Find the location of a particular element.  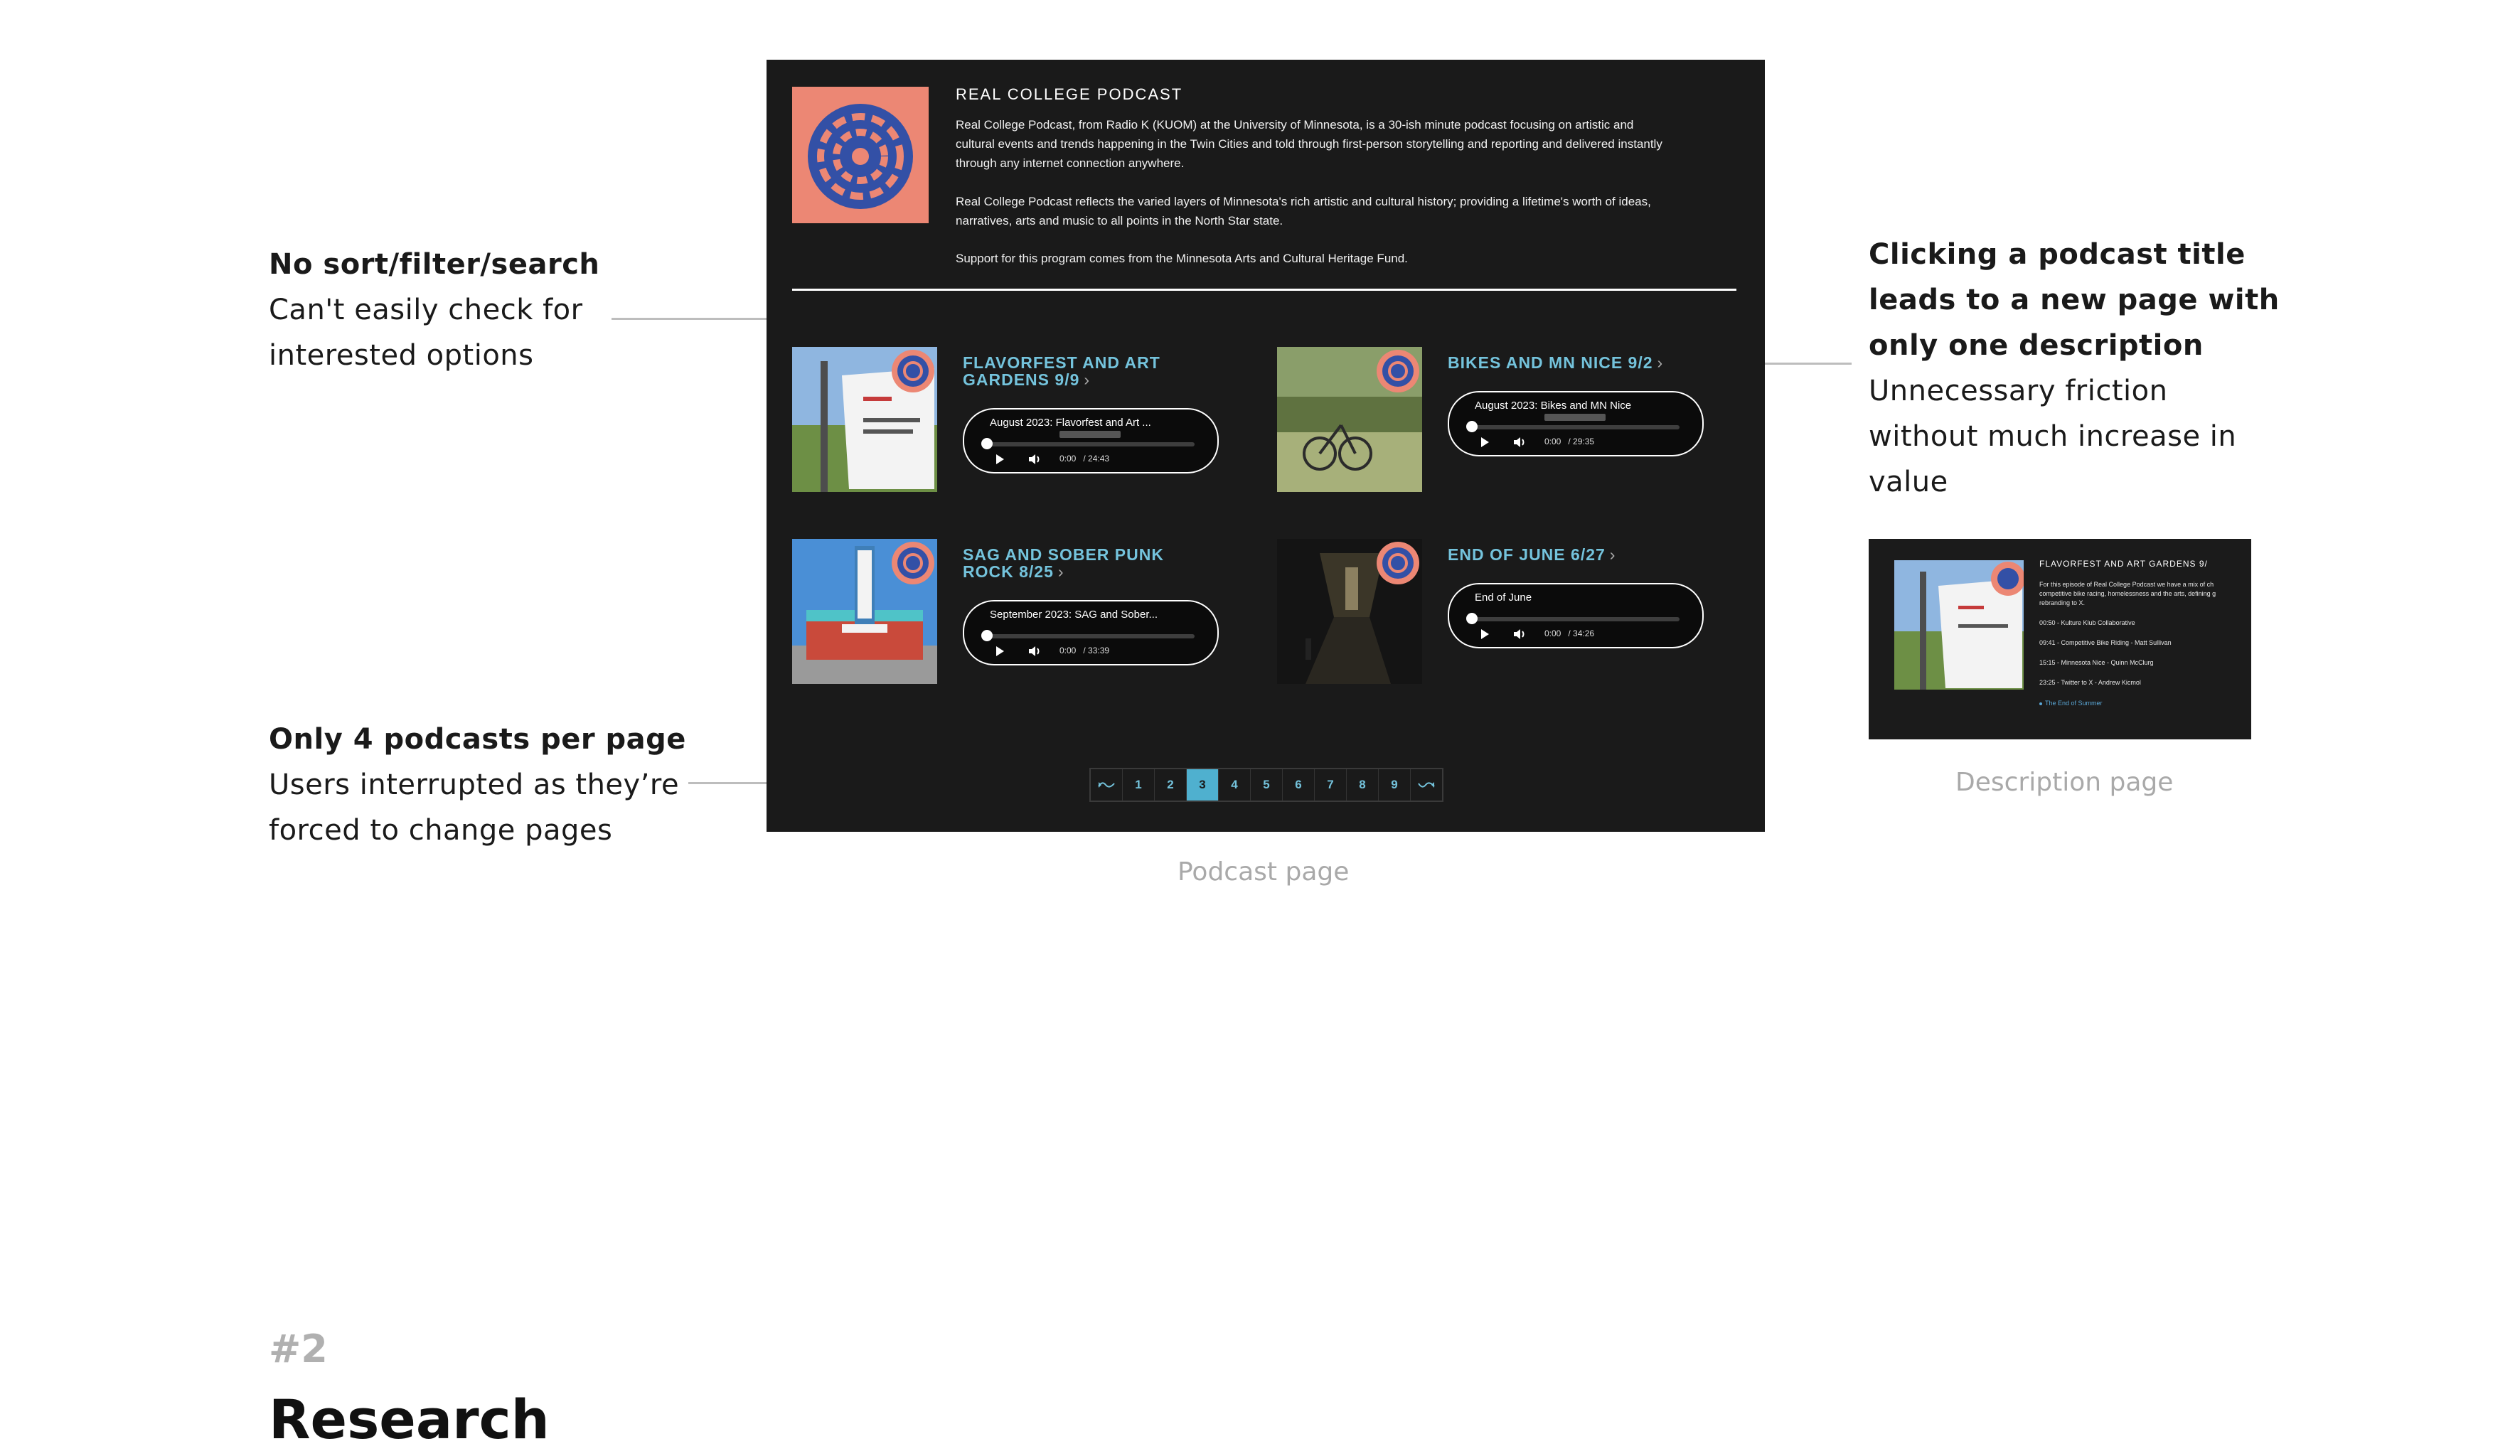

annotation-text: forced to change pages is located at coordinates (441, 831).